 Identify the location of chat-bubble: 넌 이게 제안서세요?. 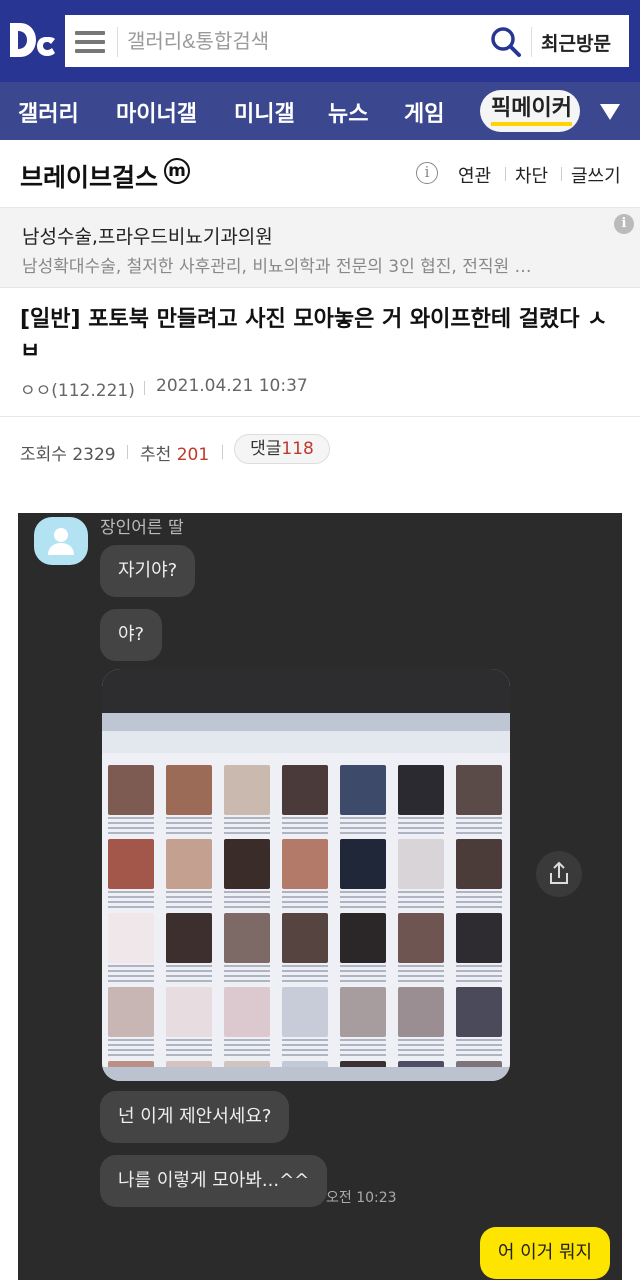
(195, 1117).